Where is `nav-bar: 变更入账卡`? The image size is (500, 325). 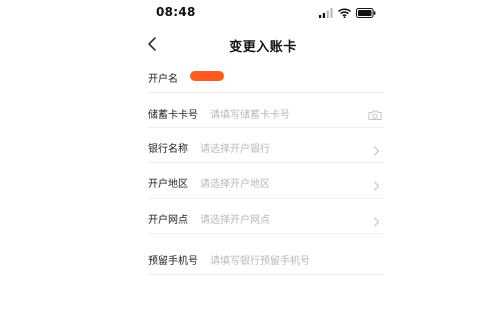
nav-bar: 变更入账卡 is located at coordinates (263, 44).